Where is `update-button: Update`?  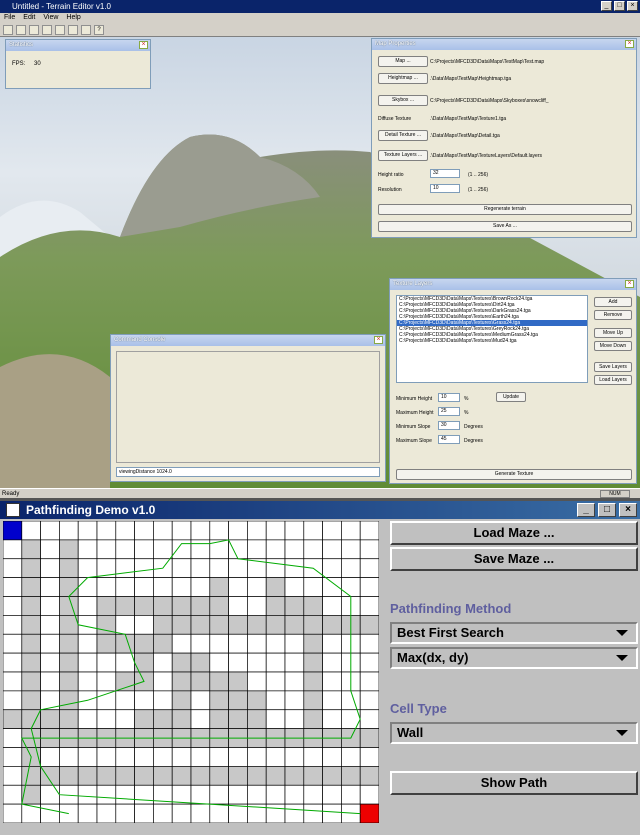
update-button: Update is located at coordinates (511, 397).